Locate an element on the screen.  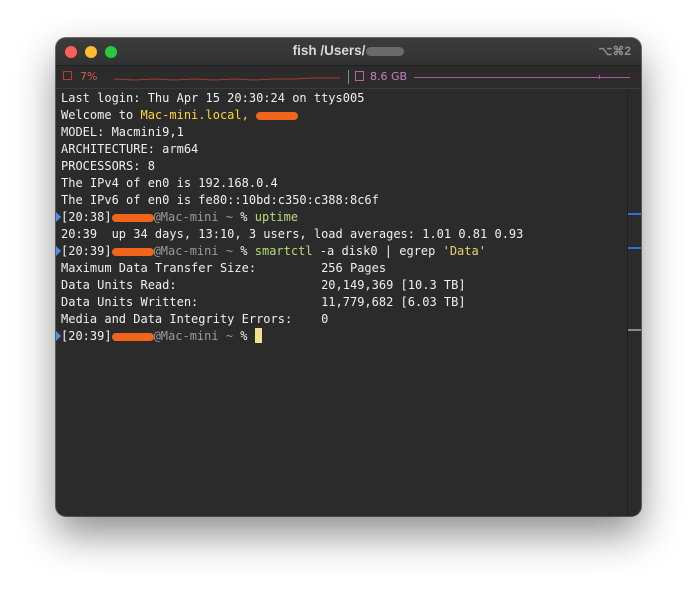
prompt-line: [20:38] @Mac-mini ~ % uptime is located at coordinates (179, 217).